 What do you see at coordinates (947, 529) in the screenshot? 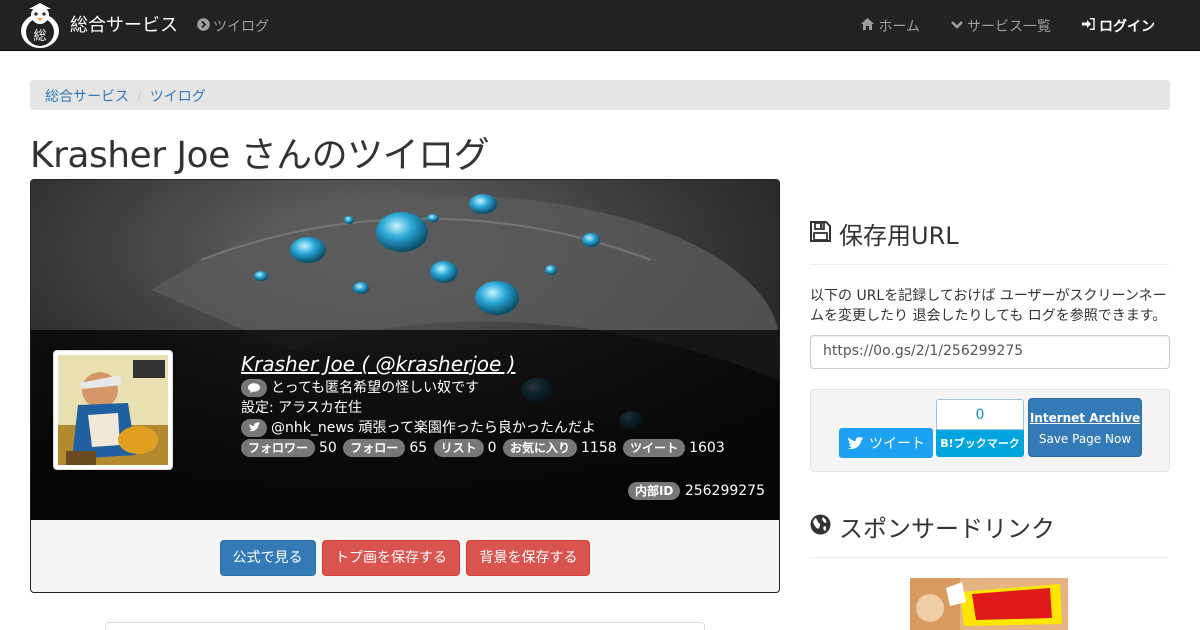
I see `sponsor-heading-text: スポンサードリンク` at bounding box center [947, 529].